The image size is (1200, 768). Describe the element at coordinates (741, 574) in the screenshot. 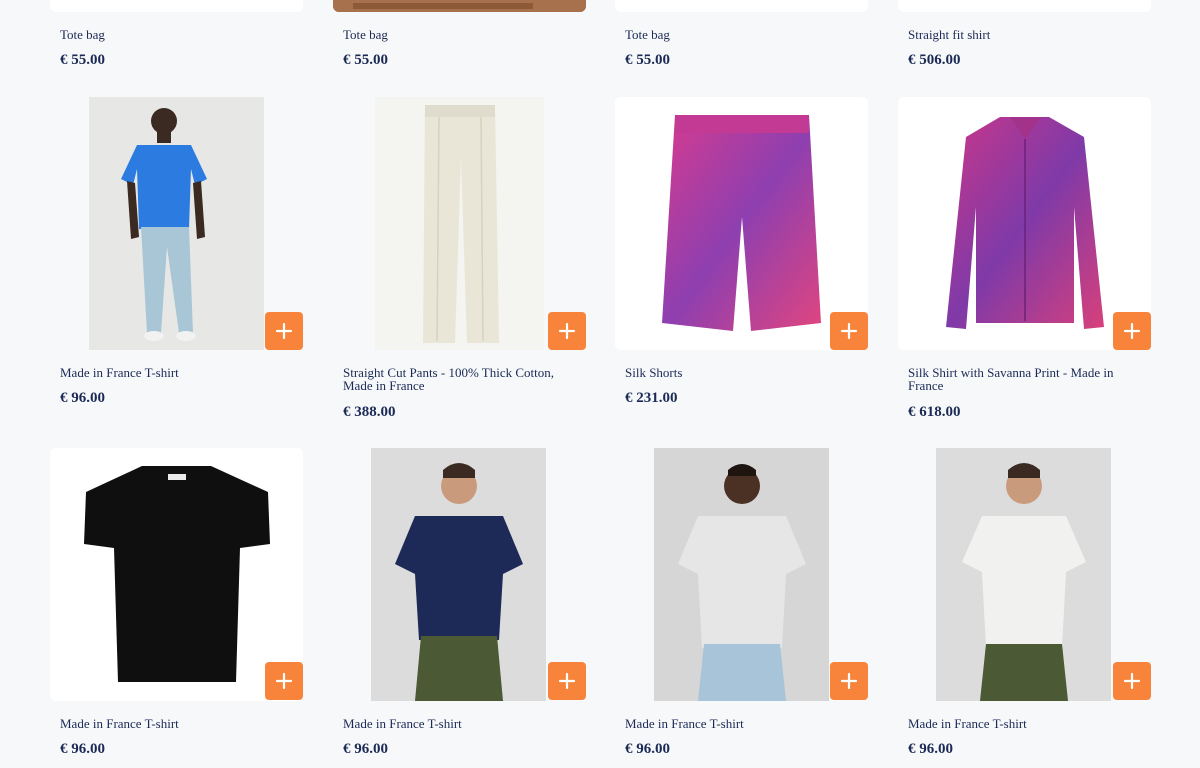

I see `model-grey-tshirt-icon` at that location.